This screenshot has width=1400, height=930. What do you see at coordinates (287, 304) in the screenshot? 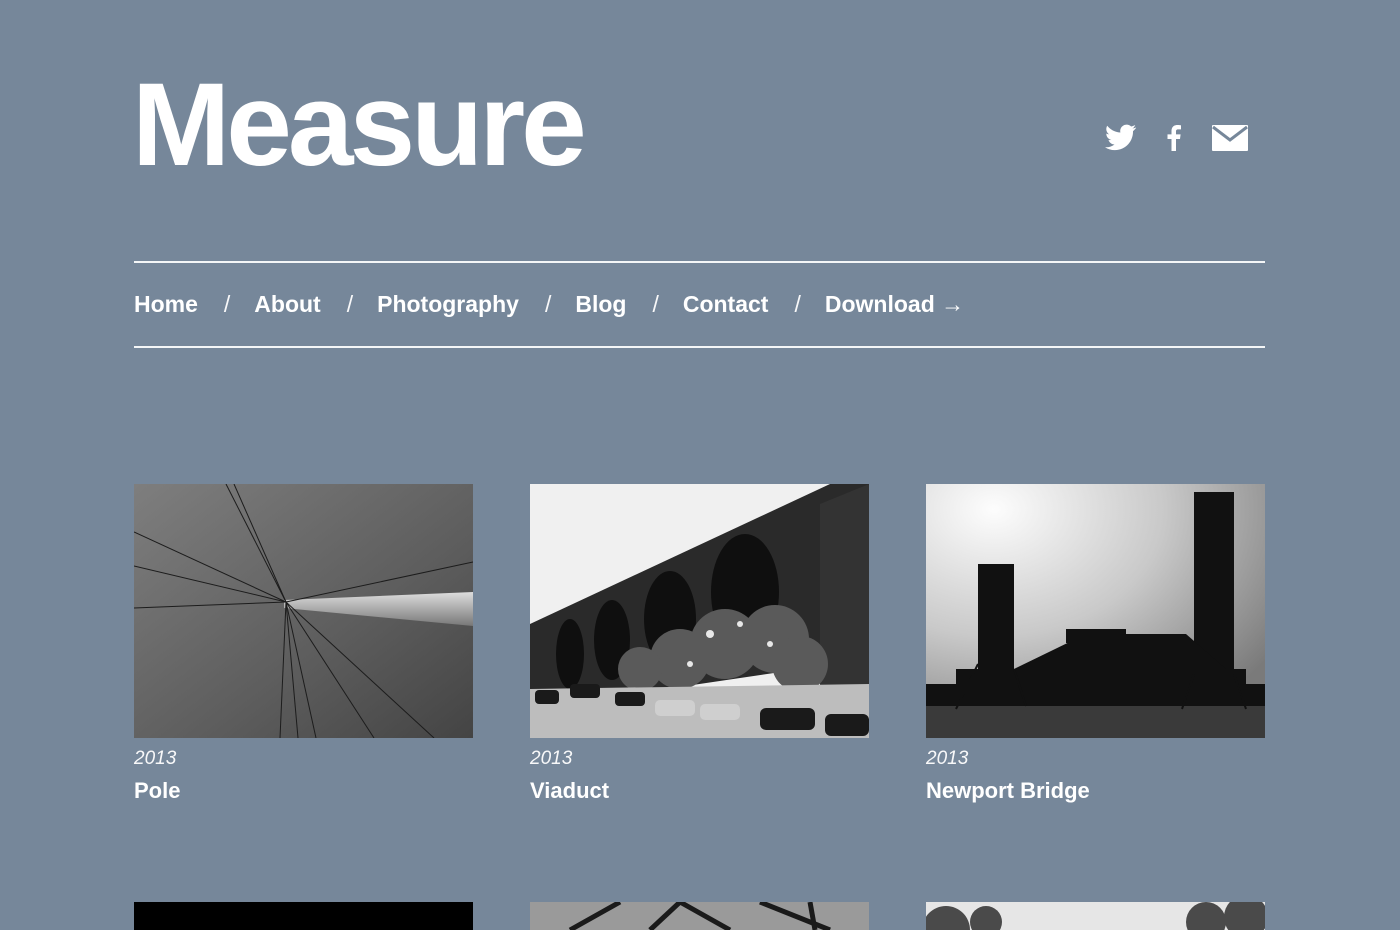
I see `nav-about: About` at bounding box center [287, 304].